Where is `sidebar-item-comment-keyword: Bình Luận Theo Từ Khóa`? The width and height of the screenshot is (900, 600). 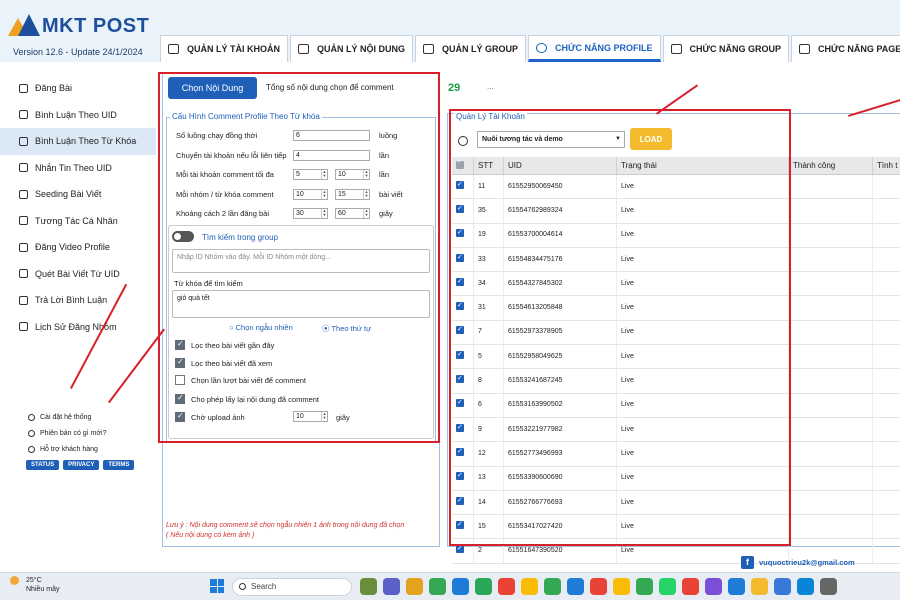
sidebar-item-comment-keyword: Bình Luận Theo Từ Khóa is located at coordinates (78, 141).